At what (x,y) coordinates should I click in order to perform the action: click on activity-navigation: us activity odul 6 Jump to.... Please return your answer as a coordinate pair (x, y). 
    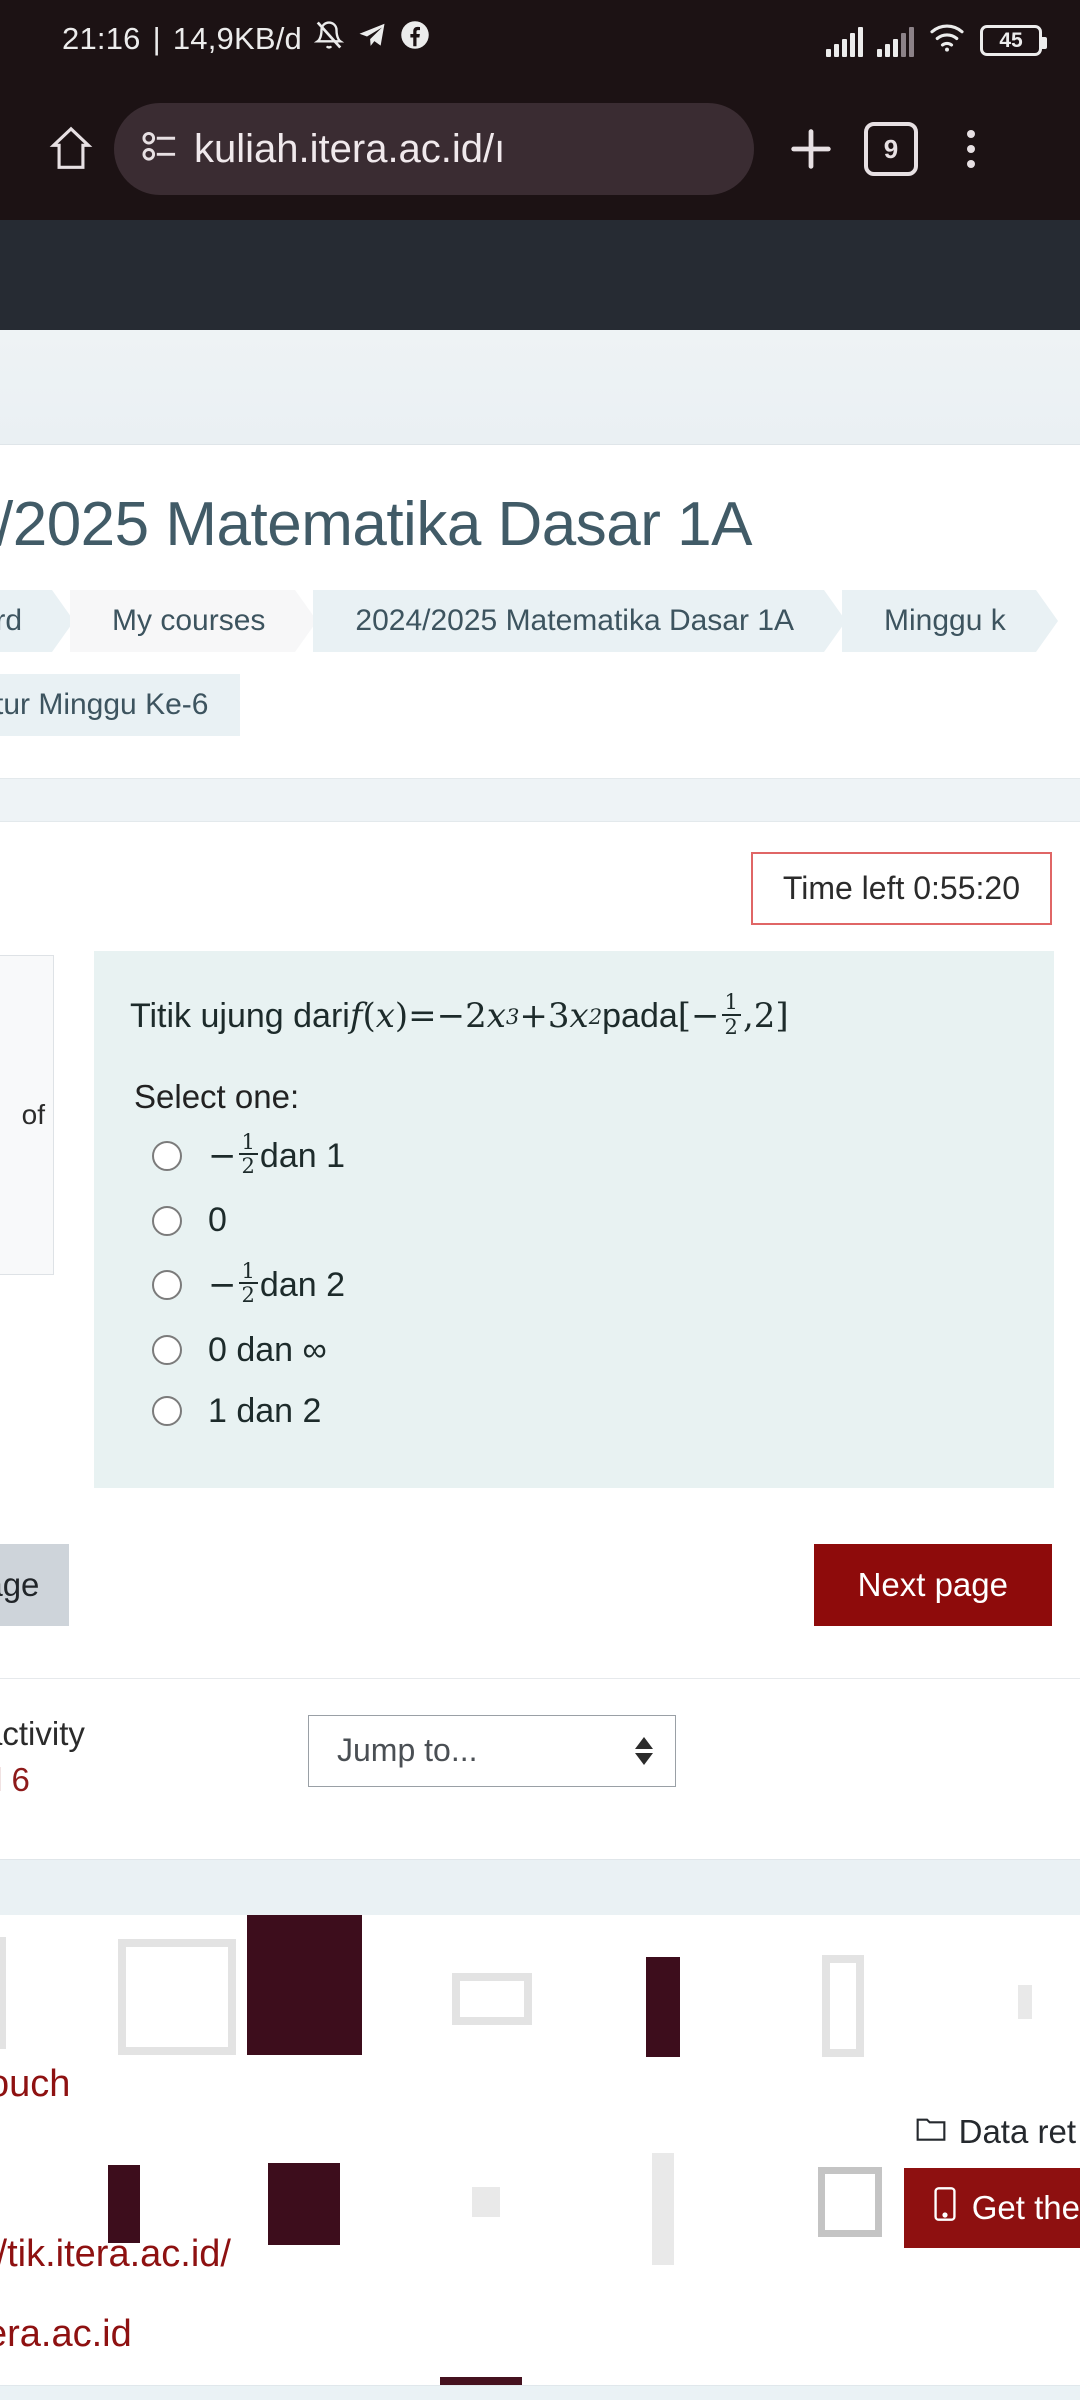
    Looking at the image, I should click on (540, 1739).